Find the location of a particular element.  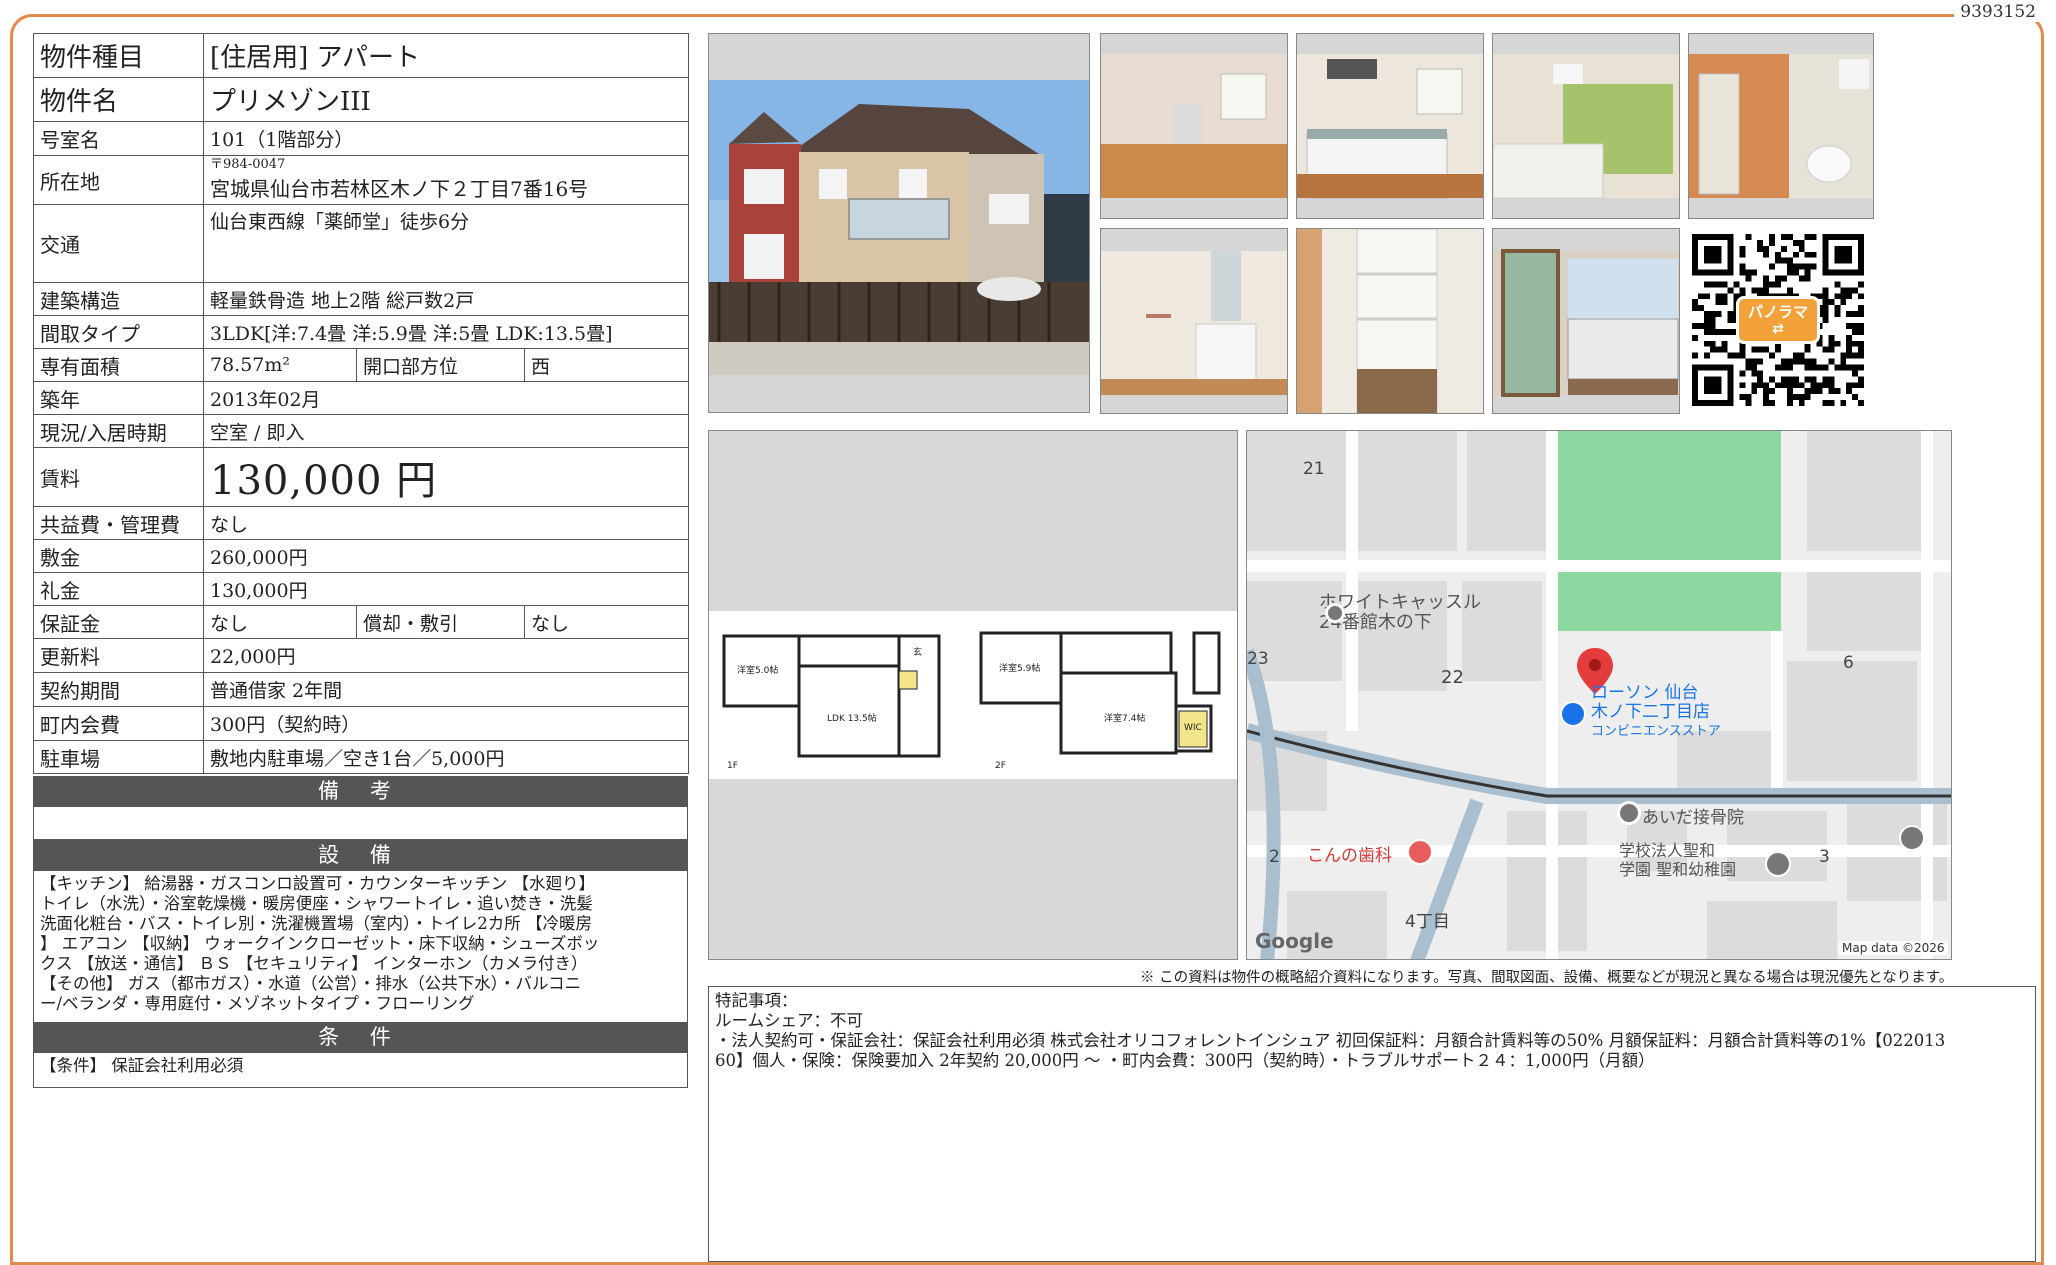

zip-code: 〒984-0047 is located at coordinates (248, 165).